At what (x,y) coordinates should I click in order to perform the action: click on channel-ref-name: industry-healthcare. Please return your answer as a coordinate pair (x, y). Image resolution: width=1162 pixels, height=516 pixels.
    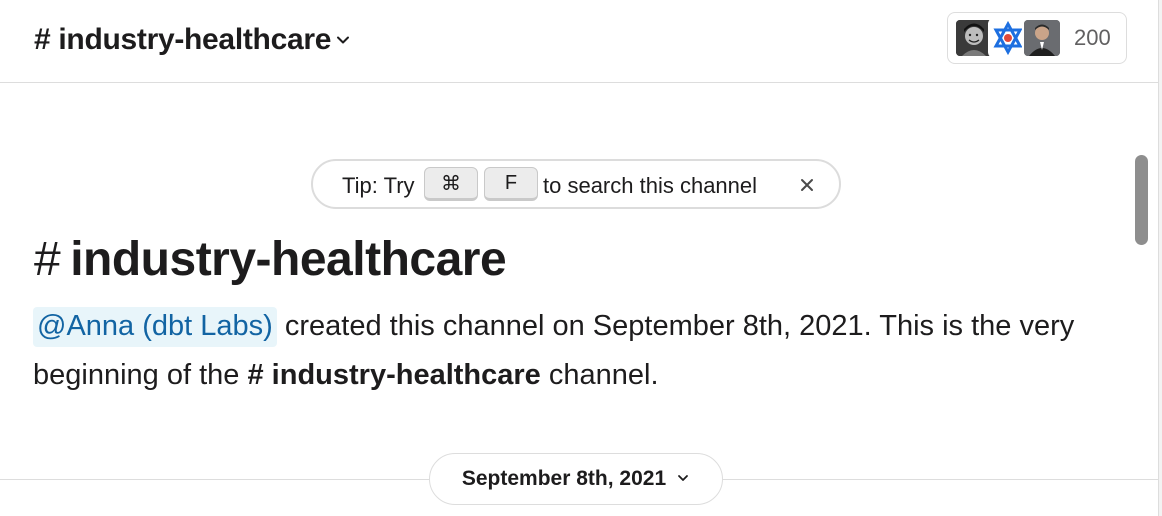
    Looking at the image, I should click on (406, 375).